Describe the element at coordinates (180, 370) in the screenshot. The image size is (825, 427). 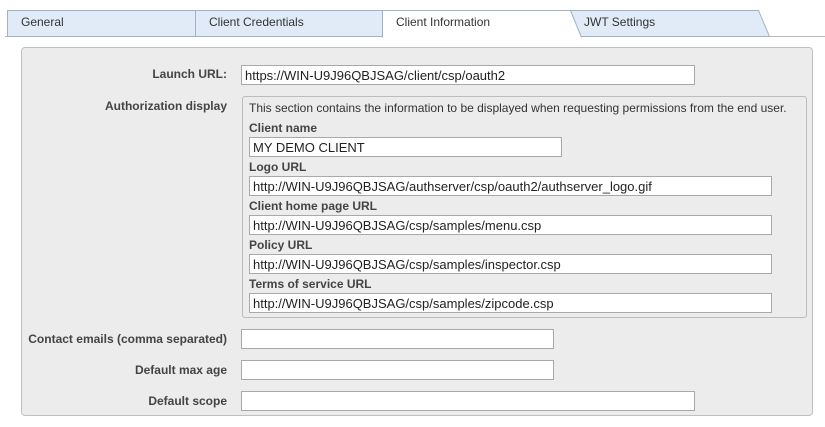
I see `default-max-age-label: Default max age` at that location.